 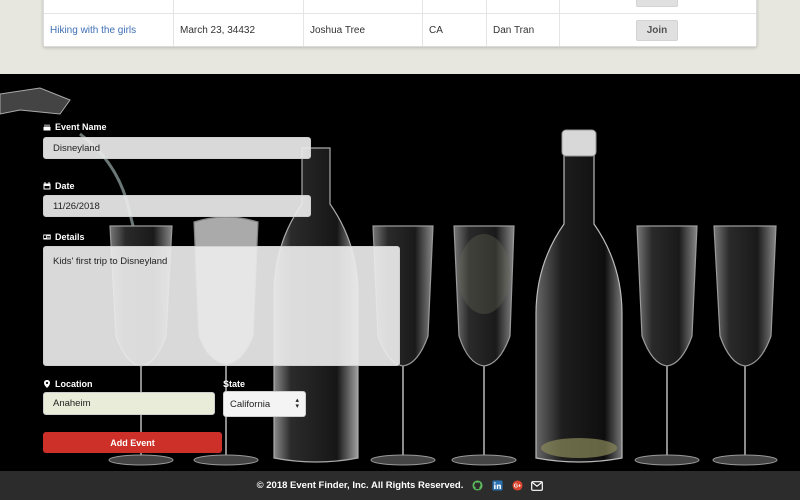 What do you see at coordinates (297, 403) in the screenshot?
I see `select-arrows-icon: ▴ ▾` at bounding box center [297, 403].